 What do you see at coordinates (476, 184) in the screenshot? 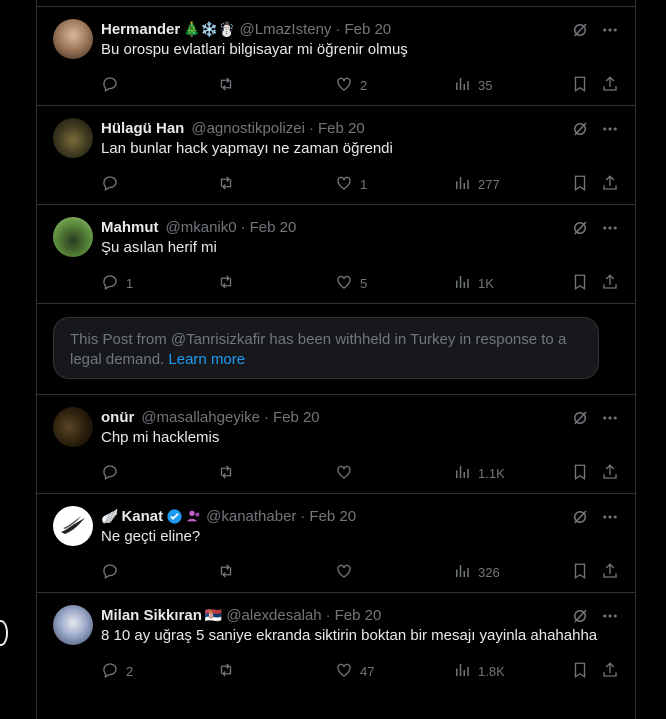
I see `views-button: 277` at bounding box center [476, 184].